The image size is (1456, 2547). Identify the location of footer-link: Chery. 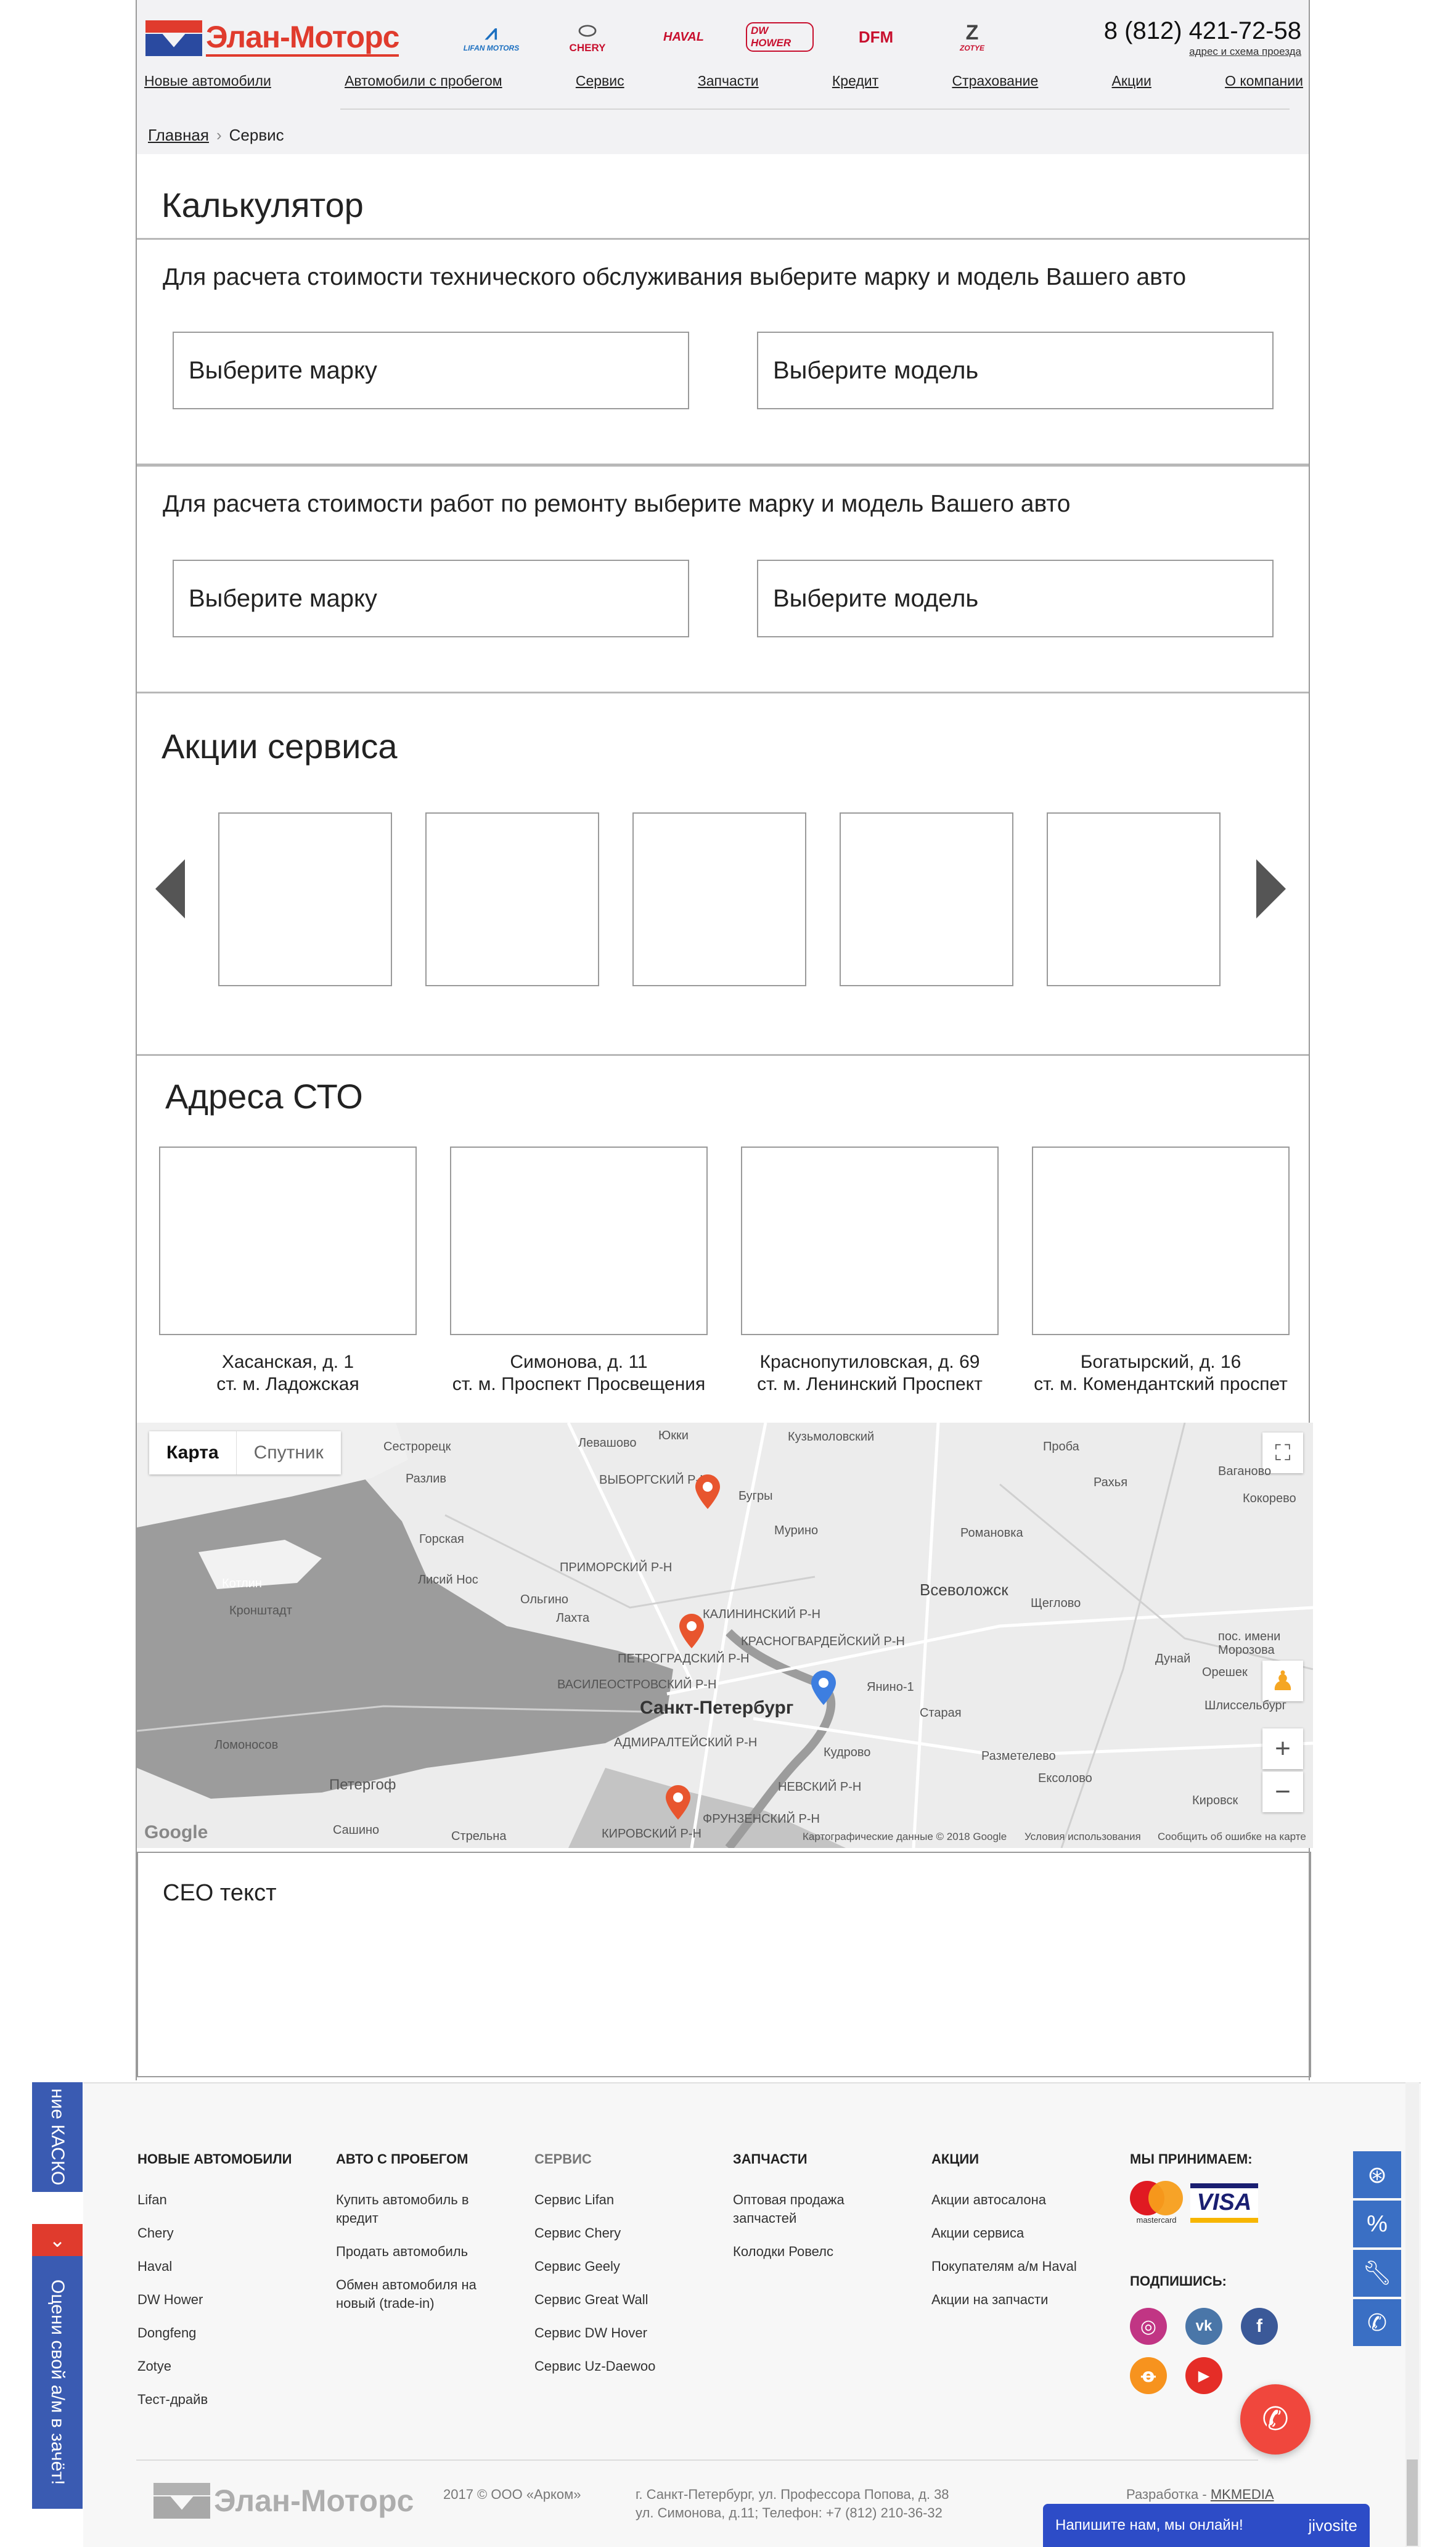
(230, 2233).